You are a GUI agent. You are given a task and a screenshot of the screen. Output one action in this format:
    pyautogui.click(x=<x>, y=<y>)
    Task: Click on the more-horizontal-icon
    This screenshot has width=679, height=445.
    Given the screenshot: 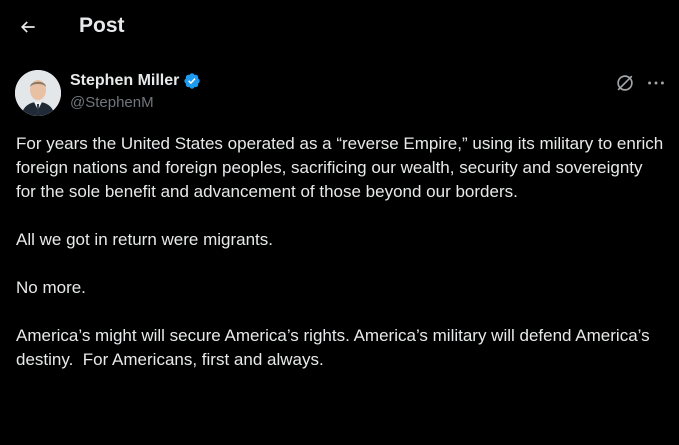 What is the action you would take?
    pyautogui.click(x=656, y=83)
    